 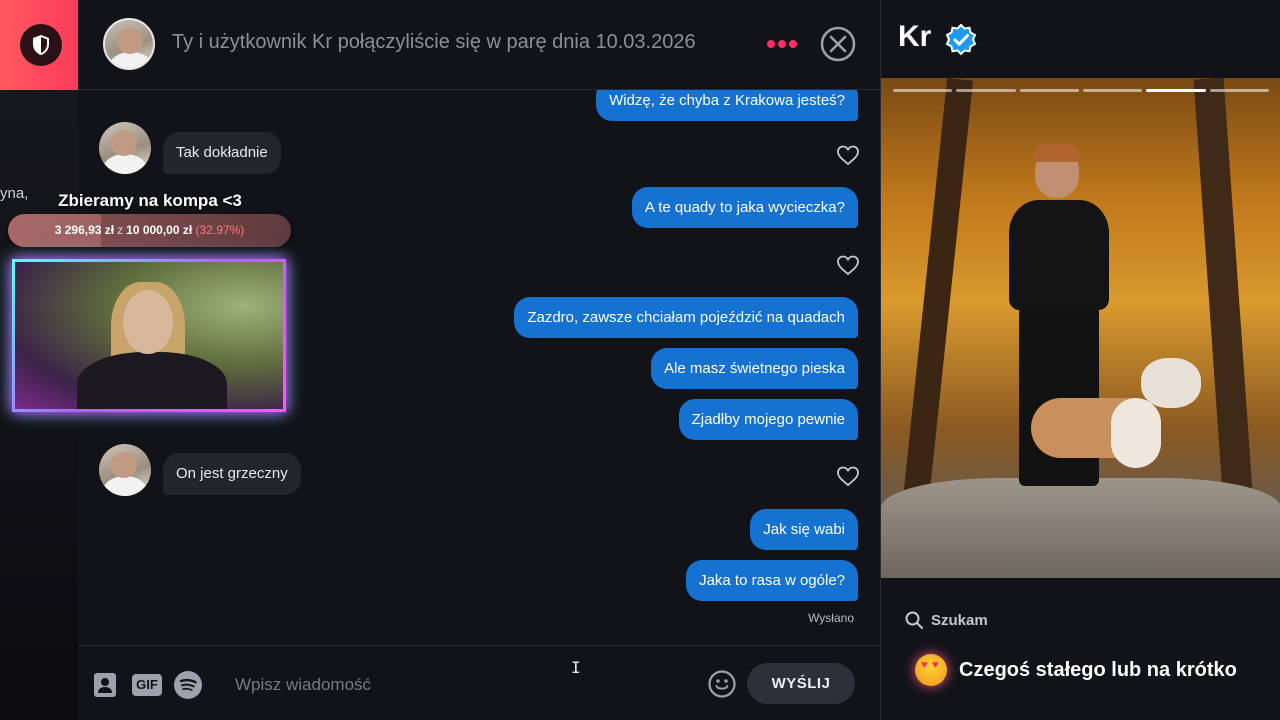 What do you see at coordinates (804, 529) in the screenshot?
I see `message-bubble-sent: Jak się wabi` at bounding box center [804, 529].